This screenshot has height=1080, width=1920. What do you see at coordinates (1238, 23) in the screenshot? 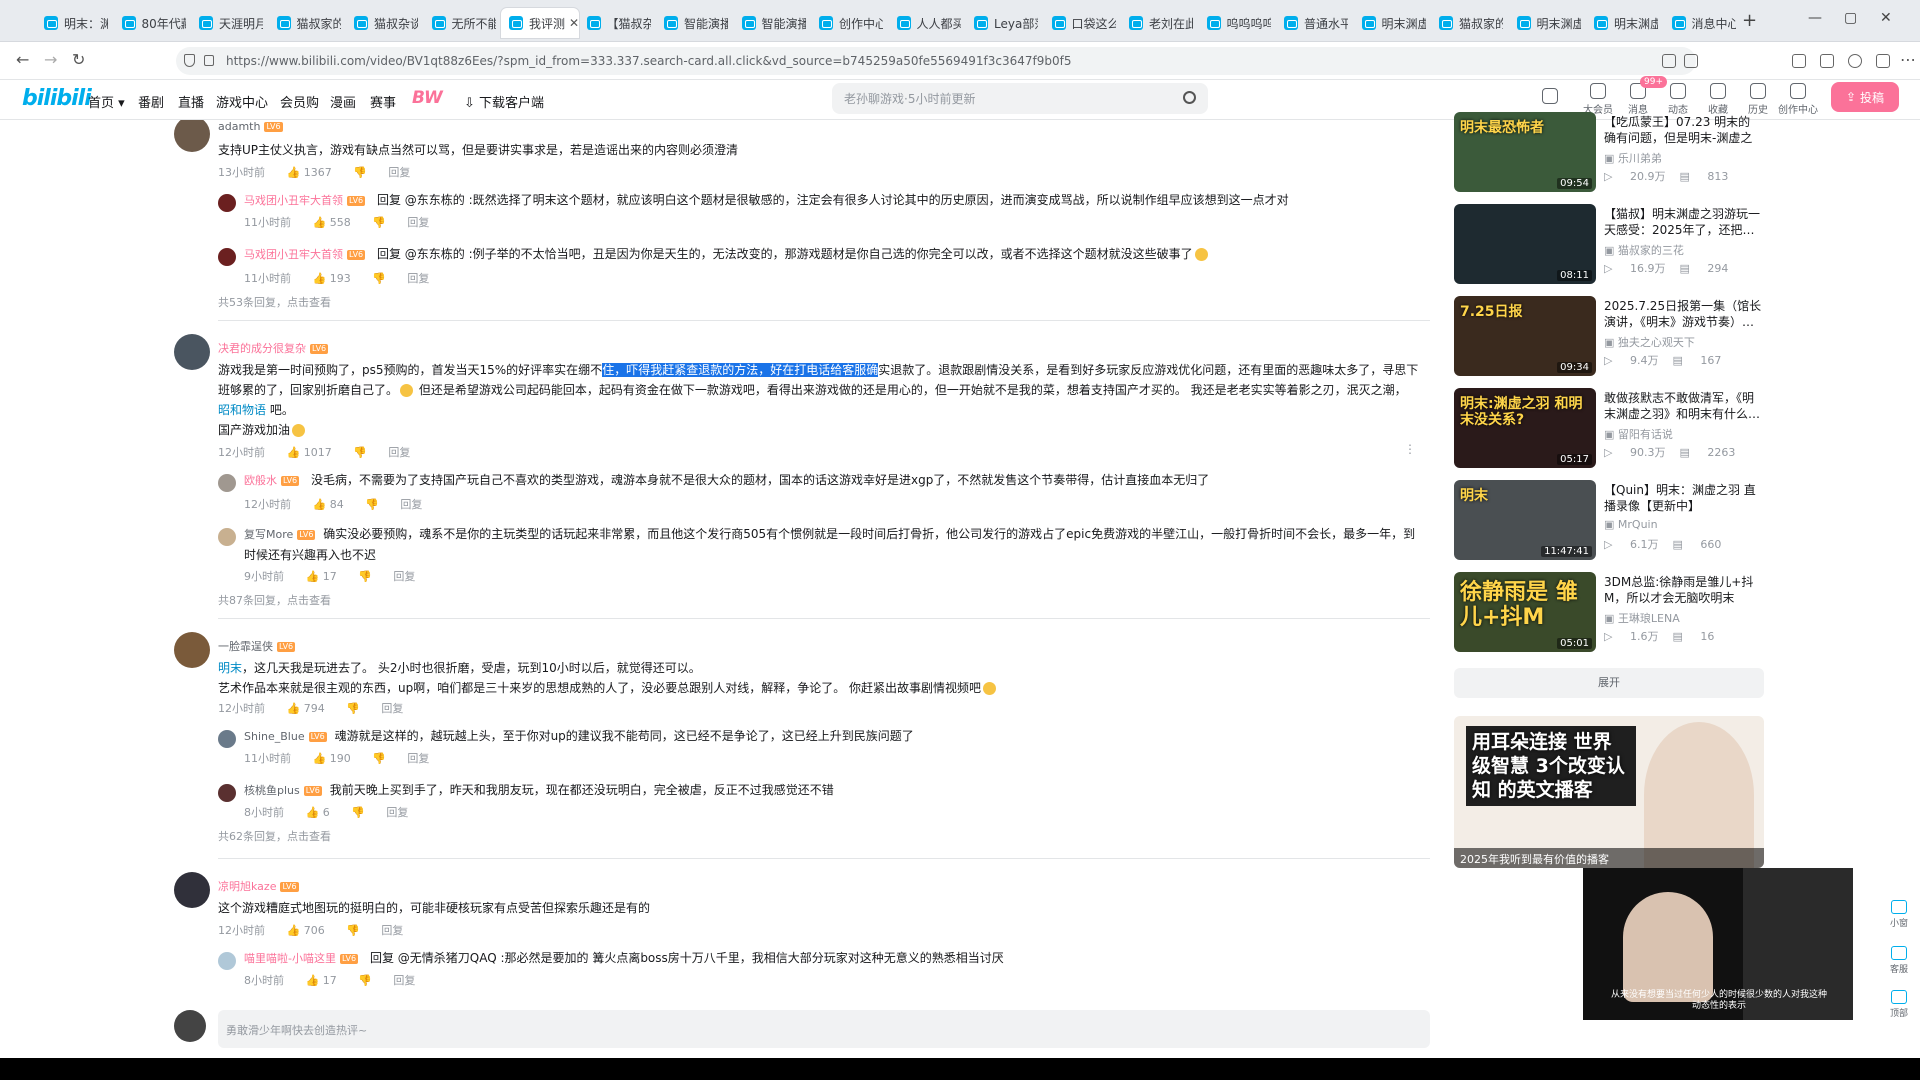
I see `tab: 呜呜呜呜（` at bounding box center [1238, 23].